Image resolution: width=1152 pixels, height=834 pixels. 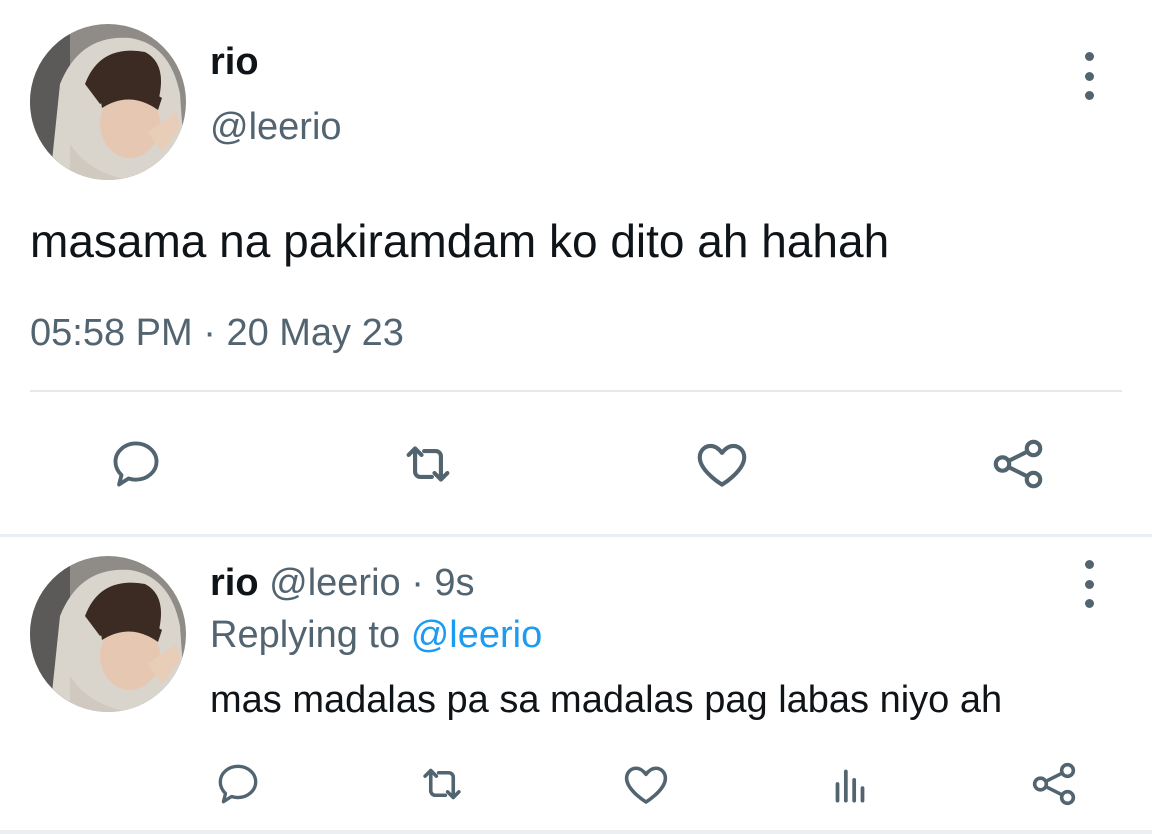 I want to click on replying-to: Replying to @leerio, so click(x=376, y=635).